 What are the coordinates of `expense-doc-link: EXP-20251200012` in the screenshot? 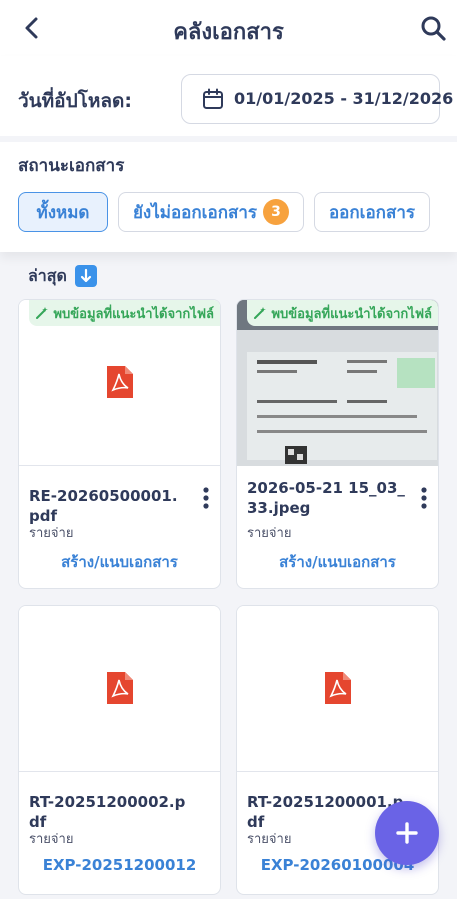 It's located at (119, 865).